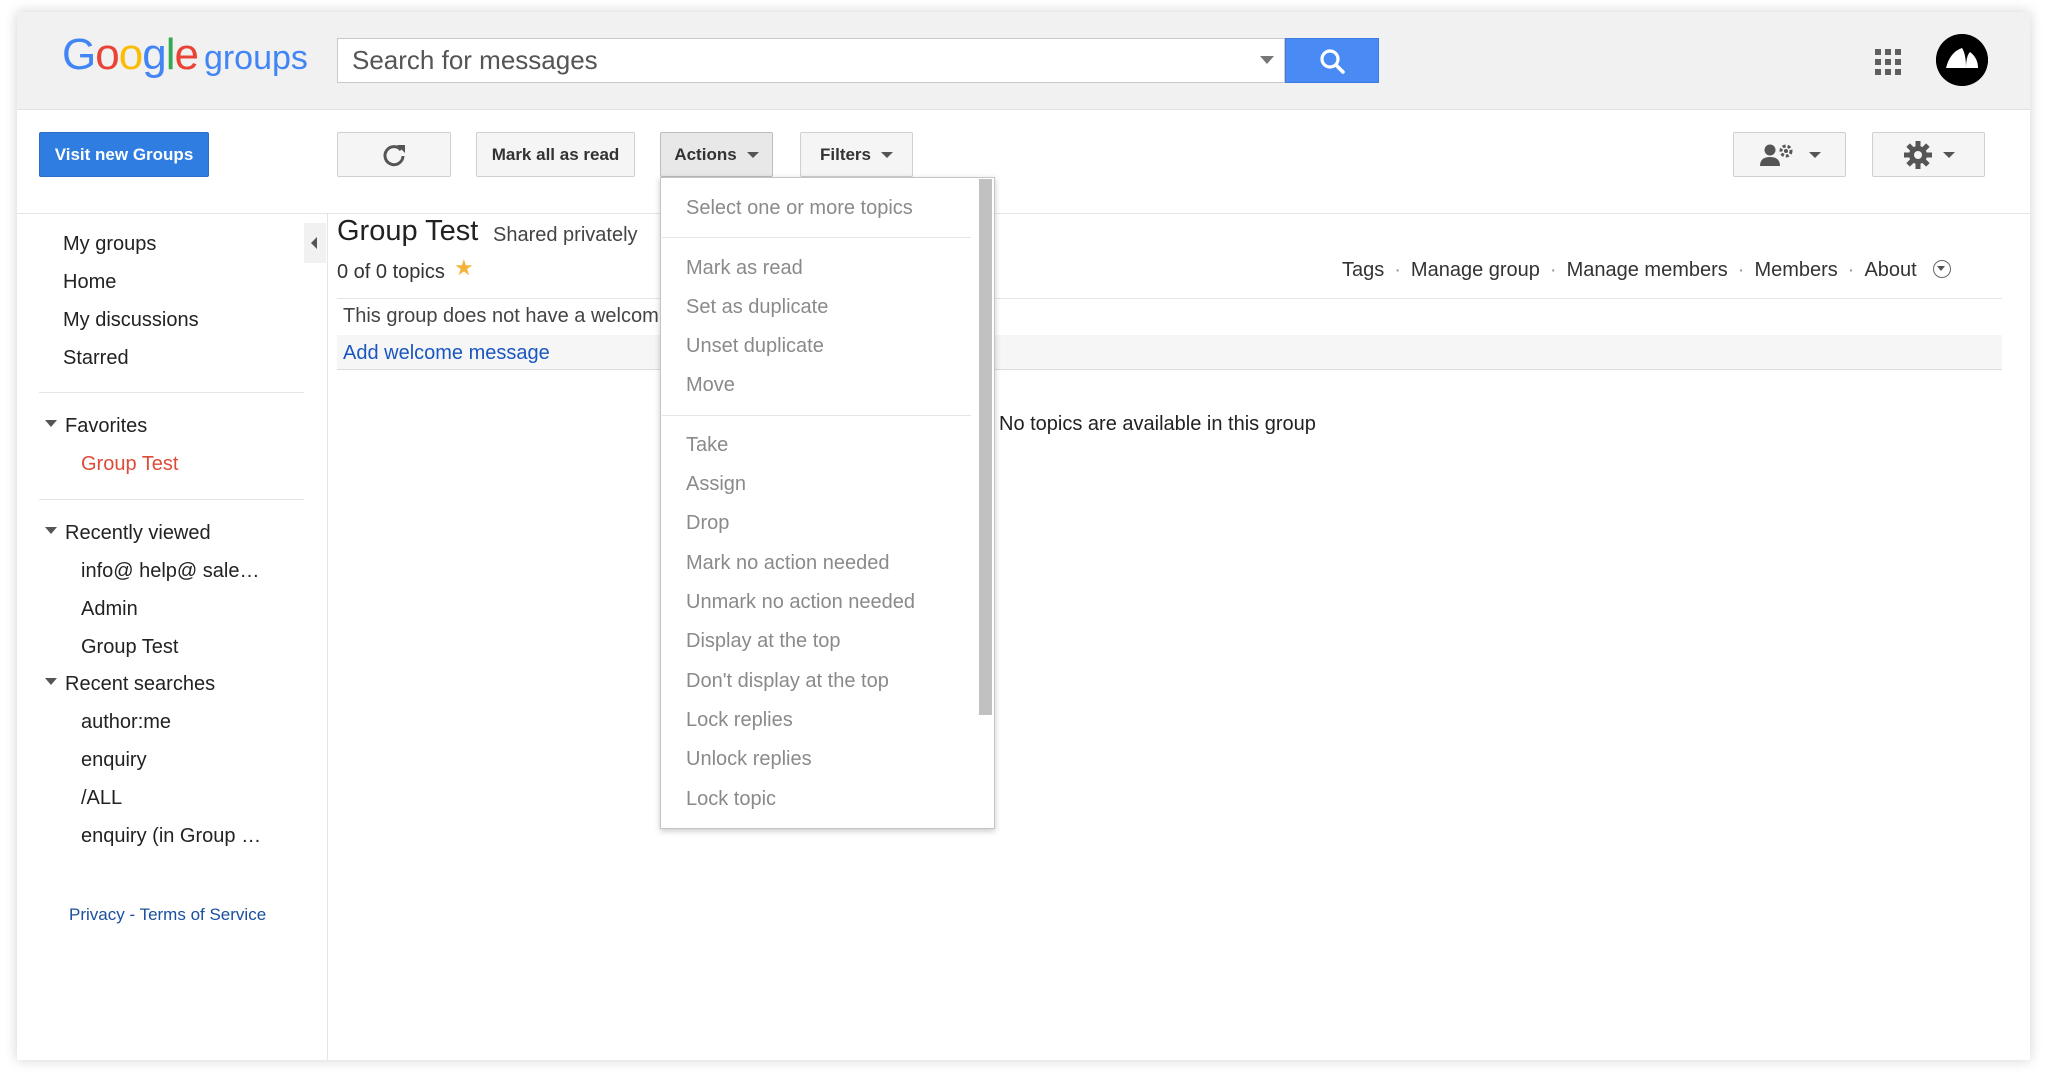 The height and width of the screenshot is (1079, 2048). I want to click on search-box, so click(811, 60).